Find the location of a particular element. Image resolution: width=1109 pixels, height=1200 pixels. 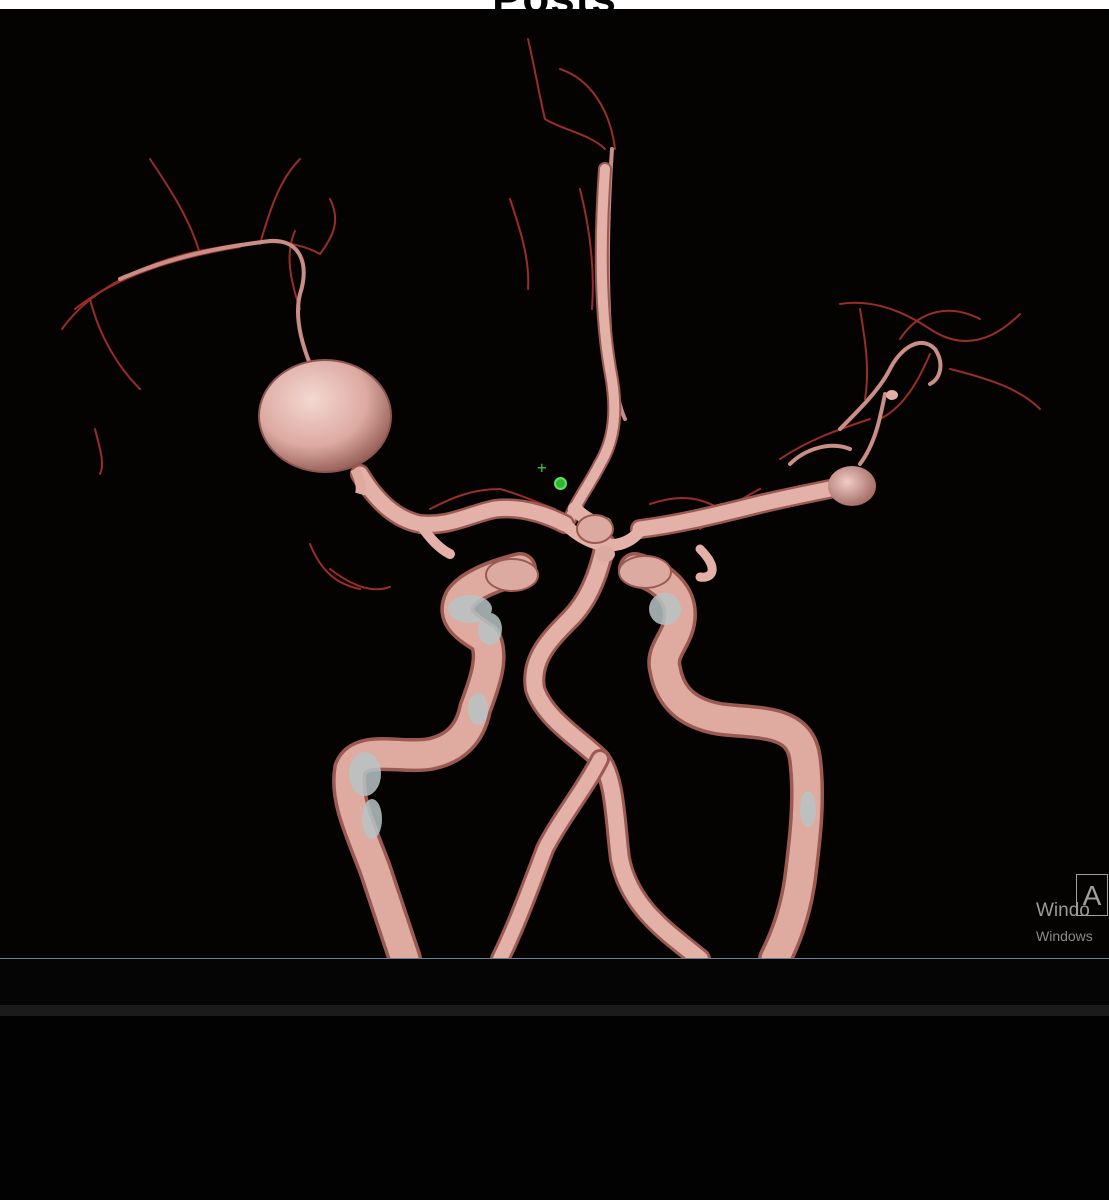

page-title: Posts is located at coordinates (554, 4).